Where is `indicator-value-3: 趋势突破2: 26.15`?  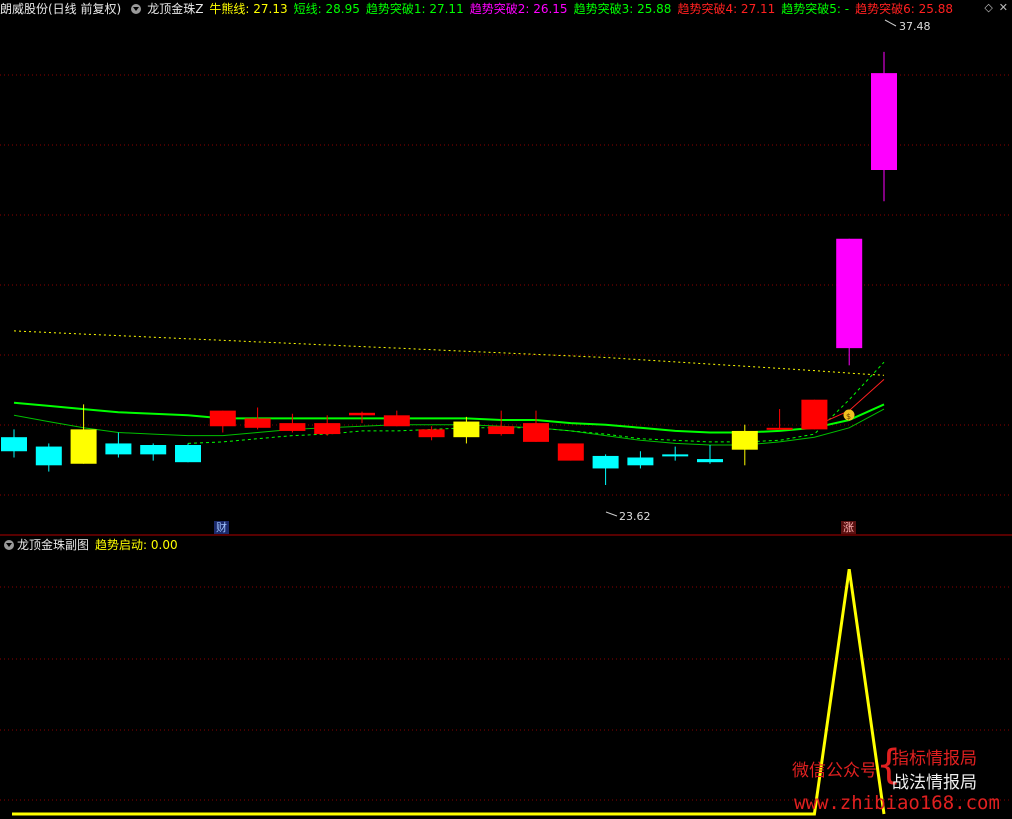
indicator-value-3: 趋势突破2: 26.15 is located at coordinates (518, 9).